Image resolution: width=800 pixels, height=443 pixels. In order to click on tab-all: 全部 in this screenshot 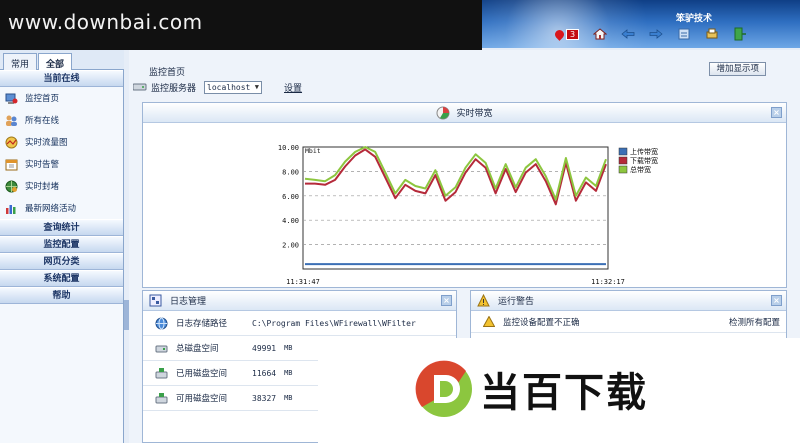, I will do `click(55, 61)`.